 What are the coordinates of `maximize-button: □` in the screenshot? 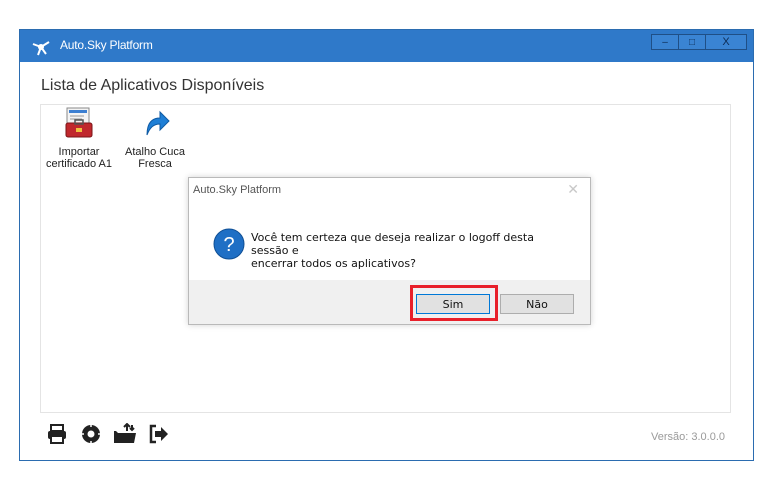 It's located at (692, 42).